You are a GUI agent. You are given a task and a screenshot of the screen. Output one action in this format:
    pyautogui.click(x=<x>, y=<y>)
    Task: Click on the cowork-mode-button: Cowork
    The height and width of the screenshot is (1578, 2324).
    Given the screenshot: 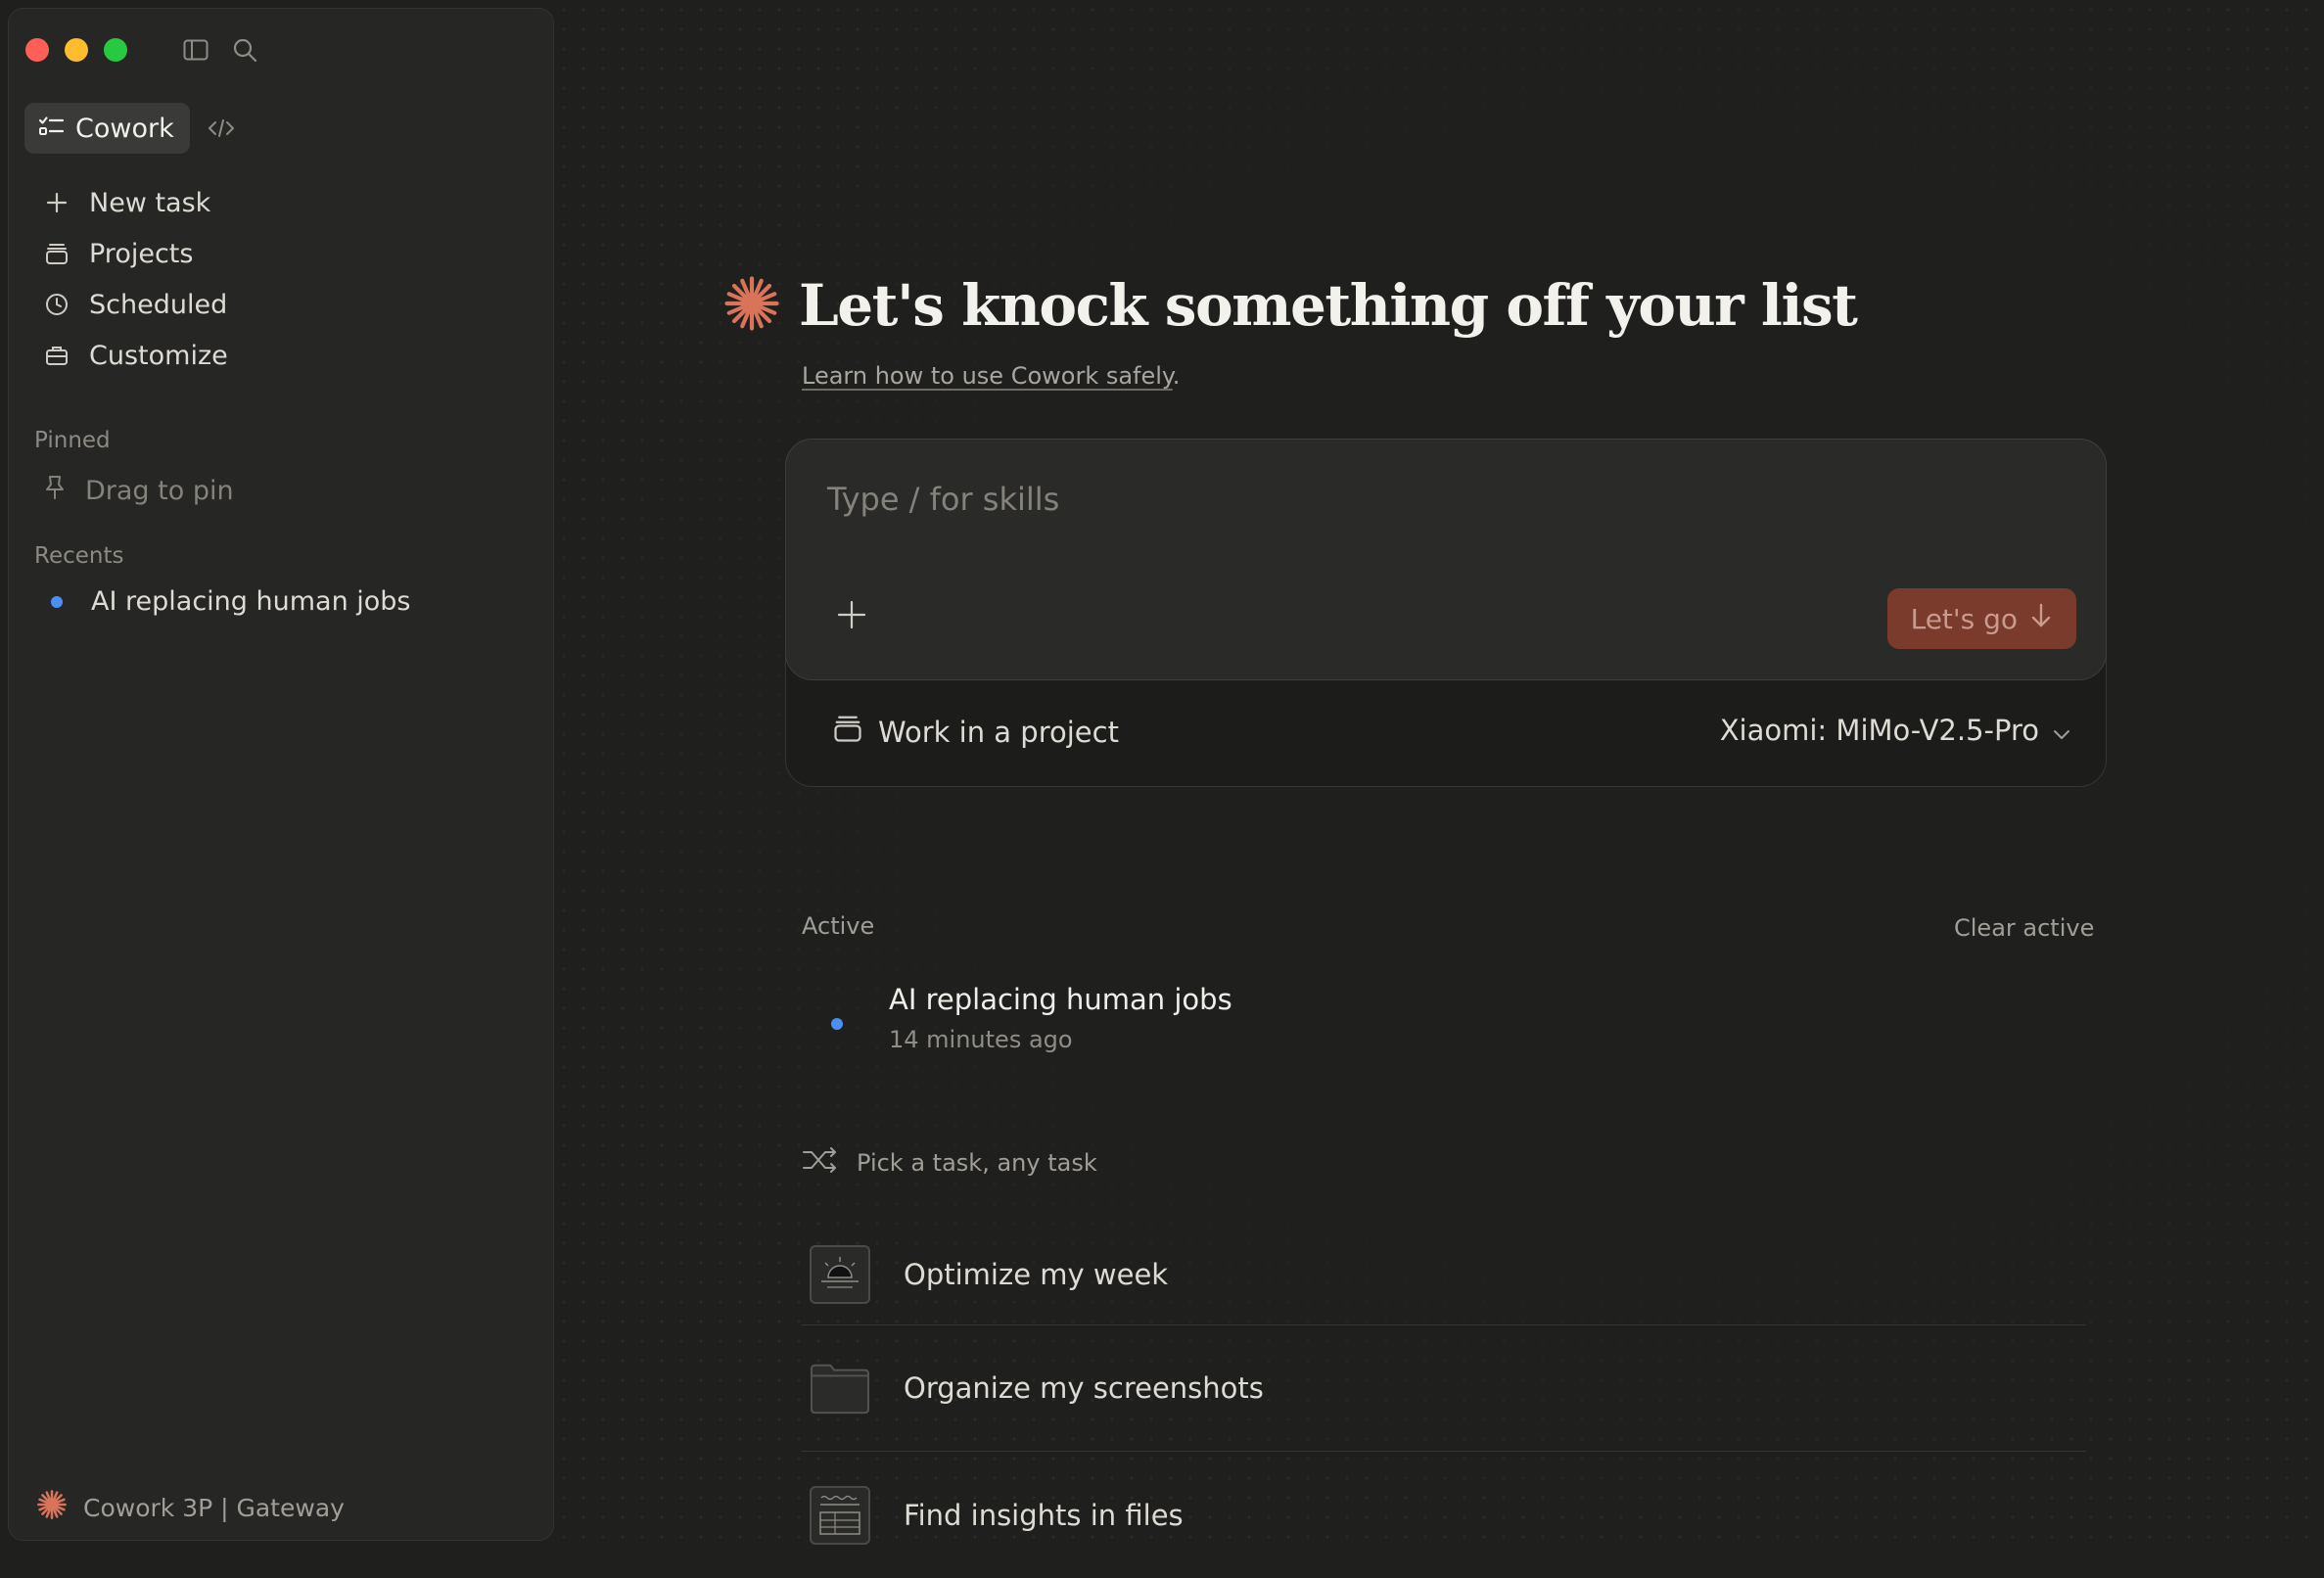 What is the action you would take?
    pyautogui.click(x=107, y=128)
    